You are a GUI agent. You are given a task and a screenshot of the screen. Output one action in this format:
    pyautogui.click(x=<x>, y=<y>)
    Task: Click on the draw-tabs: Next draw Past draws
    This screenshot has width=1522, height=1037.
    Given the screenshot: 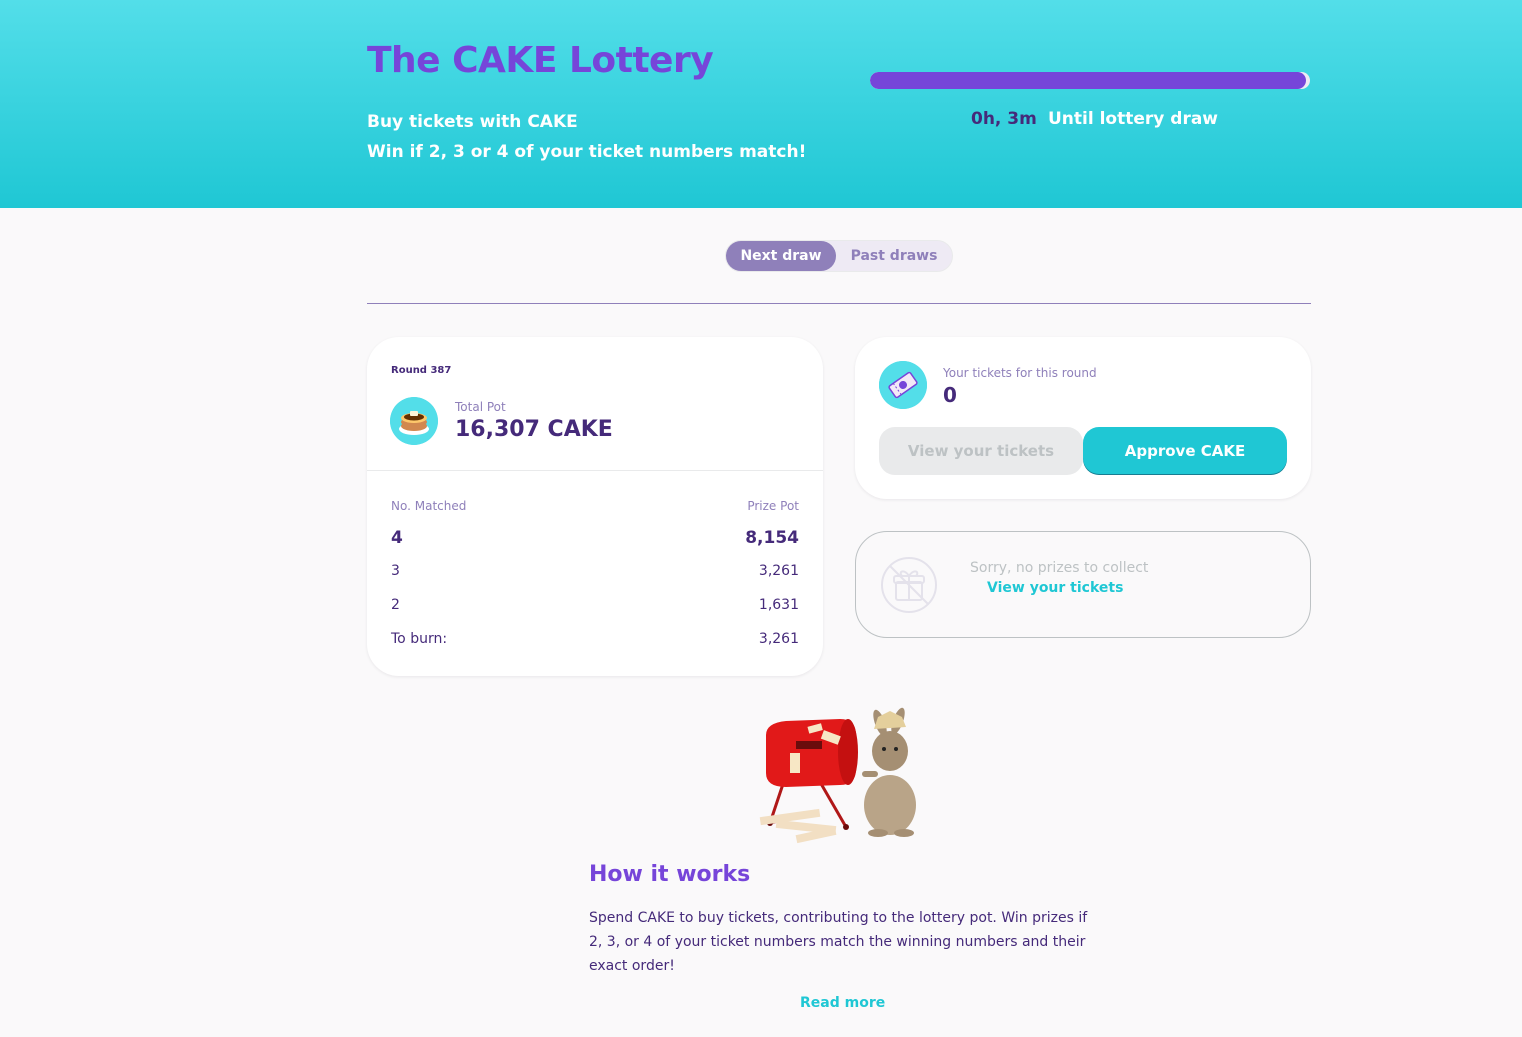 What is the action you would take?
    pyautogui.click(x=839, y=256)
    